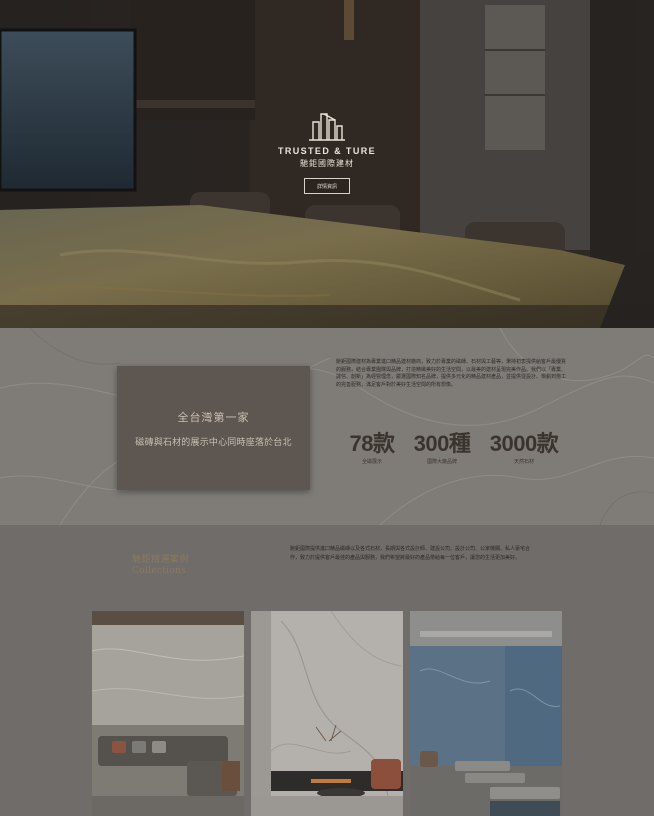  What do you see at coordinates (523, 462) in the screenshot?
I see `stat-label: 天然石材` at bounding box center [523, 462].